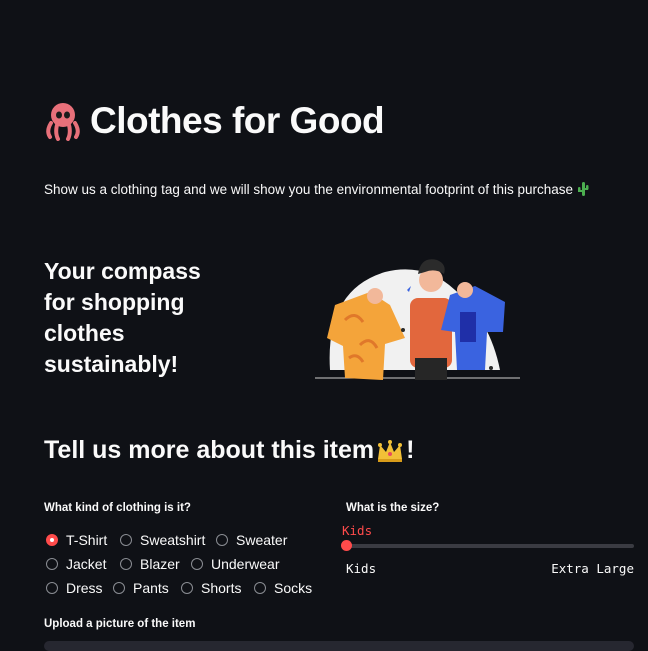 Image resolution: width=648 pixels, height=651 pixels. What do you see at coordinates (592, 568) in the screenshot?
I see `size-max-label: Extra Large` at bounding box center [592, 568].